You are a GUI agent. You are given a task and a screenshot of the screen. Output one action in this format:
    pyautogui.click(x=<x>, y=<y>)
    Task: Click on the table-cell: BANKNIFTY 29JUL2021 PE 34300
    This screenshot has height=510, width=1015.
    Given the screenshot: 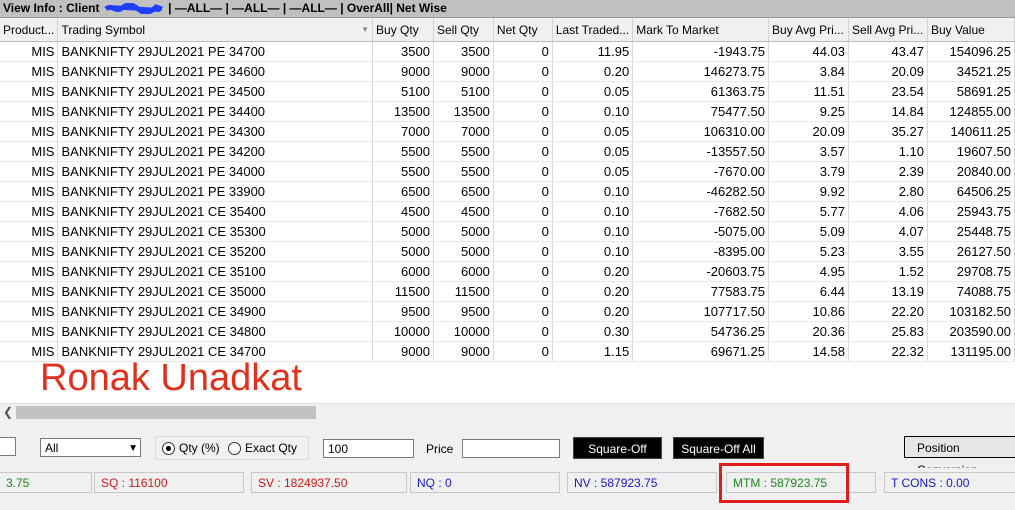 What is the action you would take?
    pyautogui.click(x=215, y=131)
    